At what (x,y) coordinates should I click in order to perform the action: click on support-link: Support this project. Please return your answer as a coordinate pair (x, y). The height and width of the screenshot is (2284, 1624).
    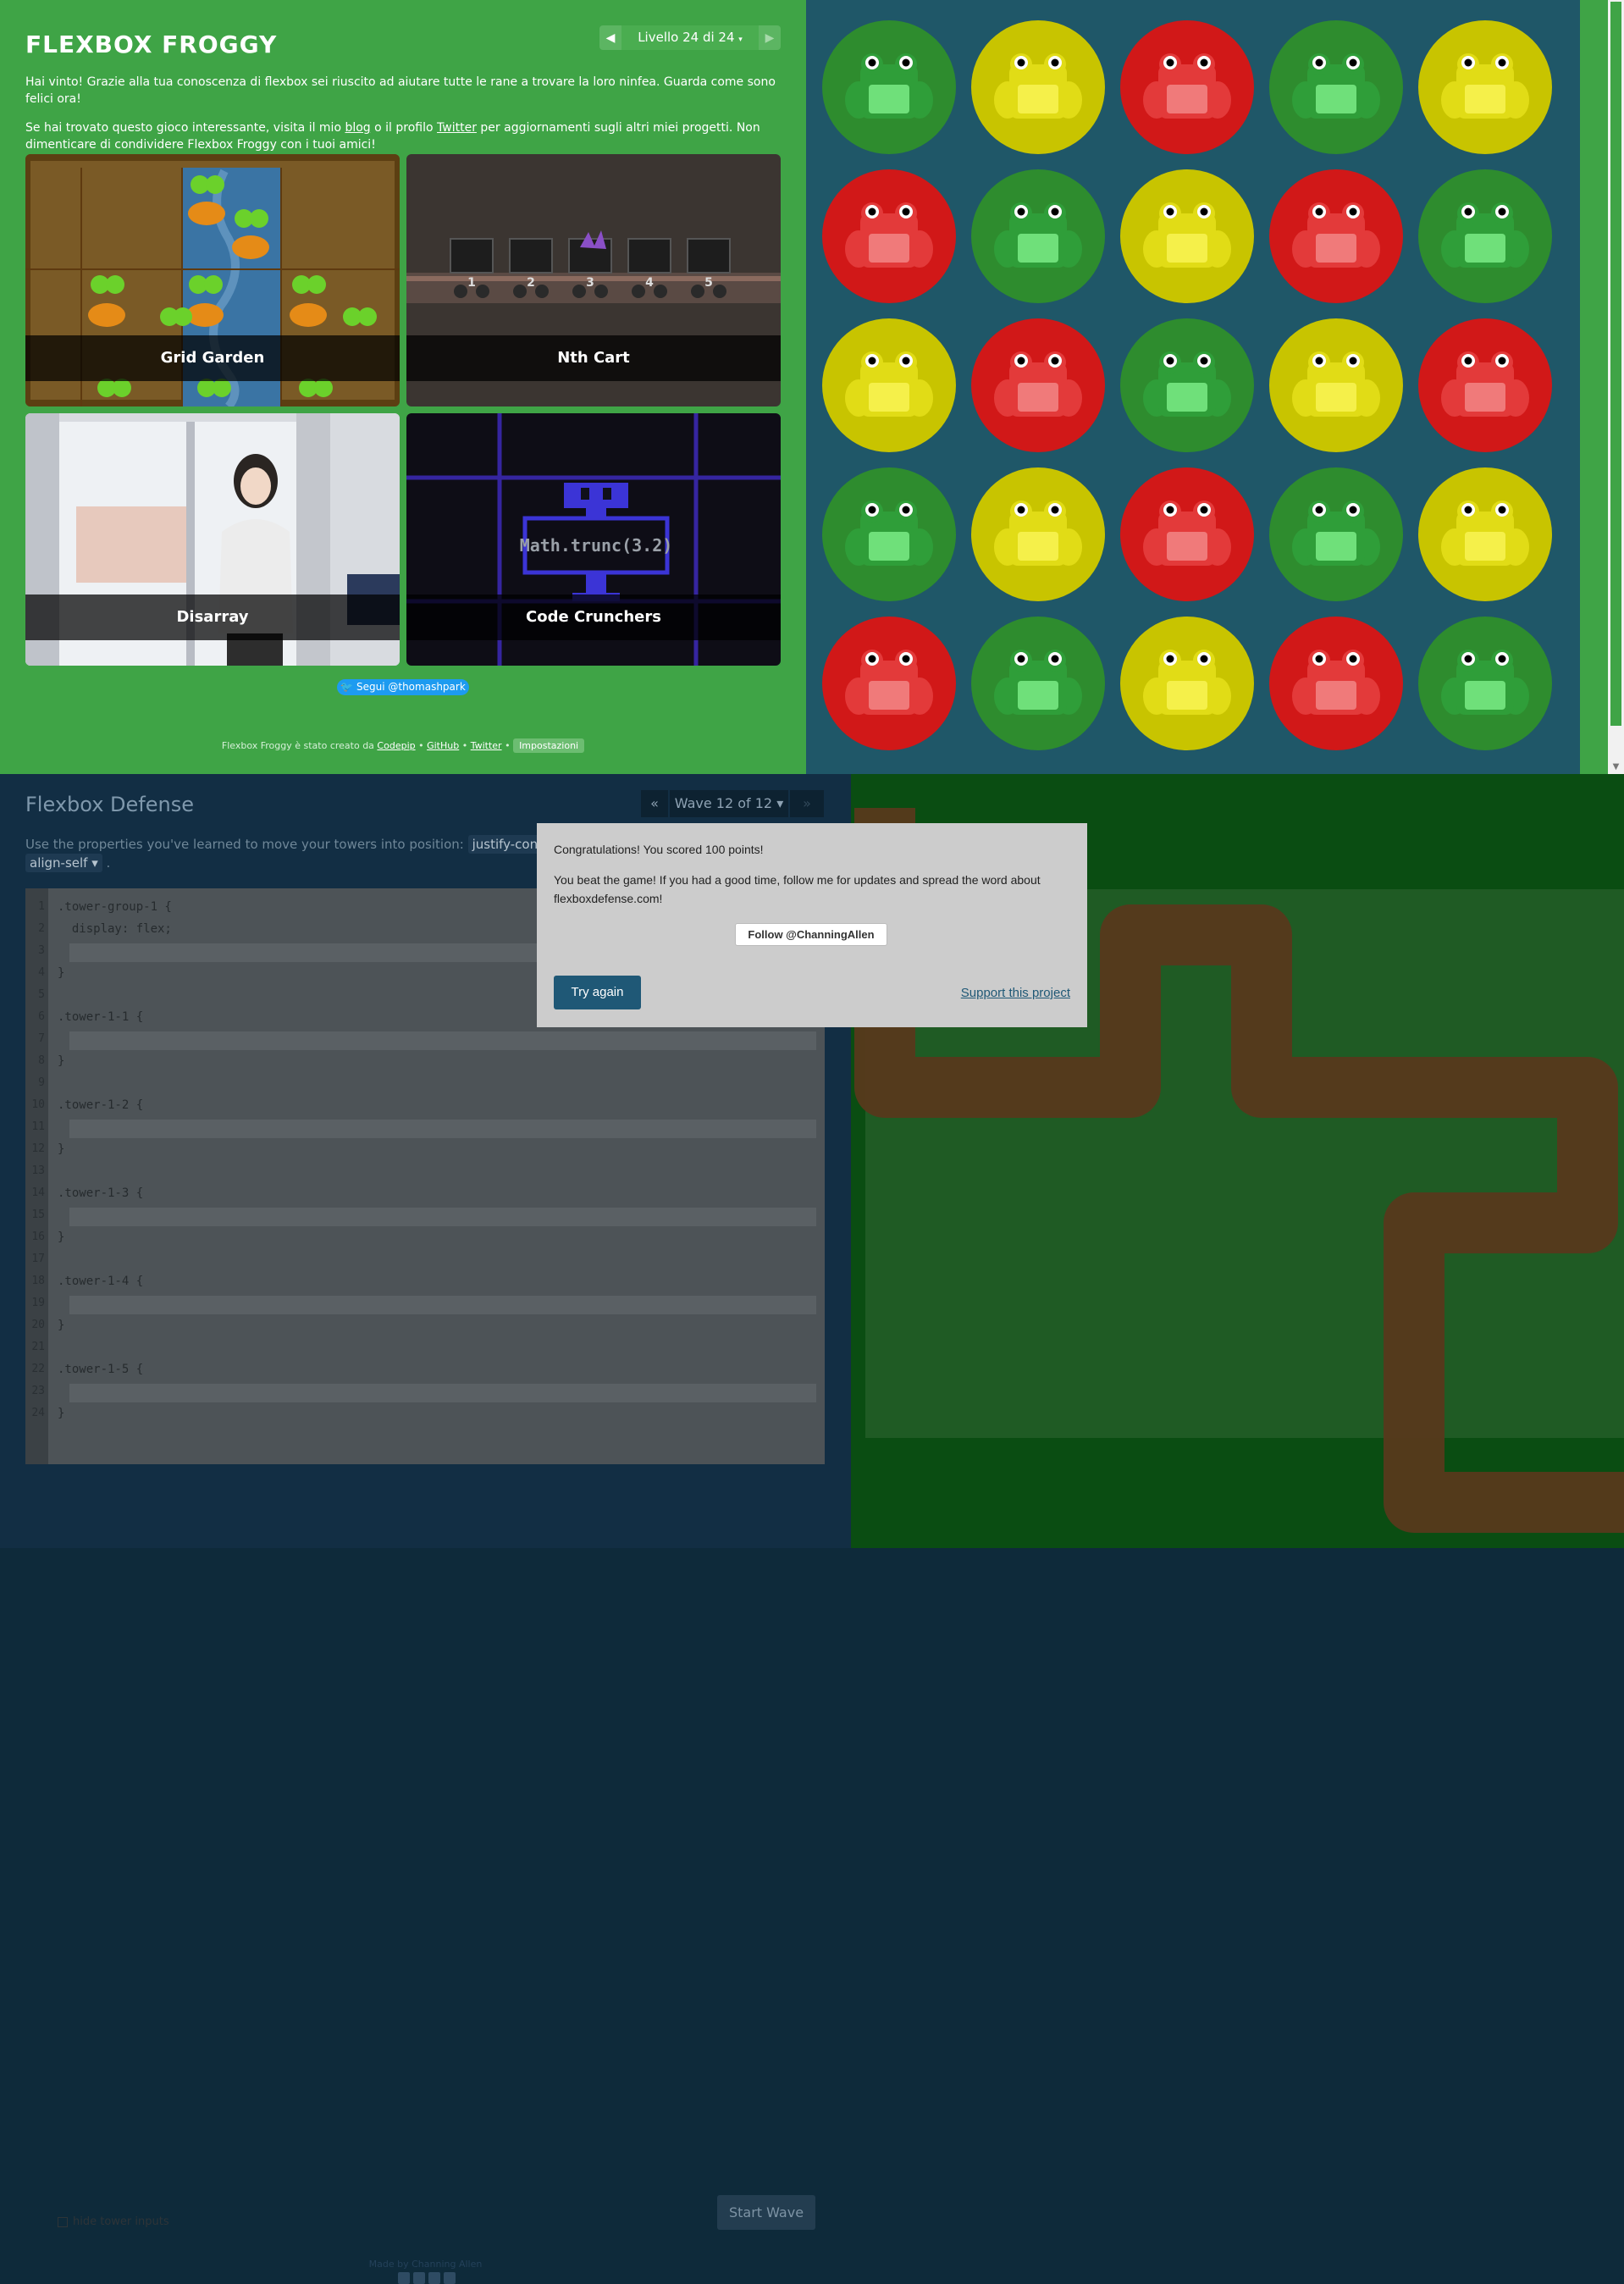
    Looking at the image, I should click on (1015, 993).